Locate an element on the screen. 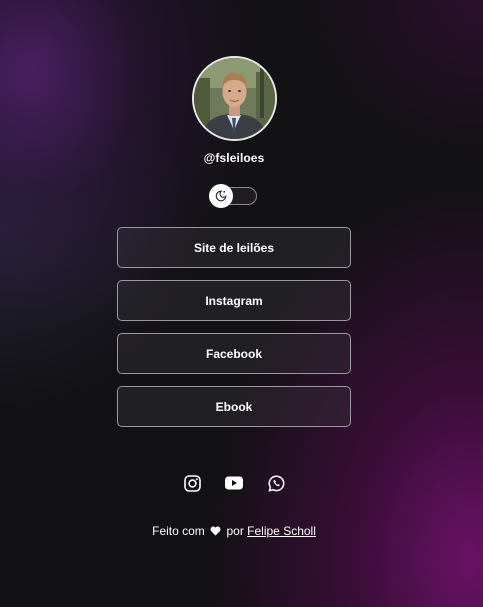 The width and height of the screenshot is (483, 607). footer-middle: por is located at coordinates (235, 531).